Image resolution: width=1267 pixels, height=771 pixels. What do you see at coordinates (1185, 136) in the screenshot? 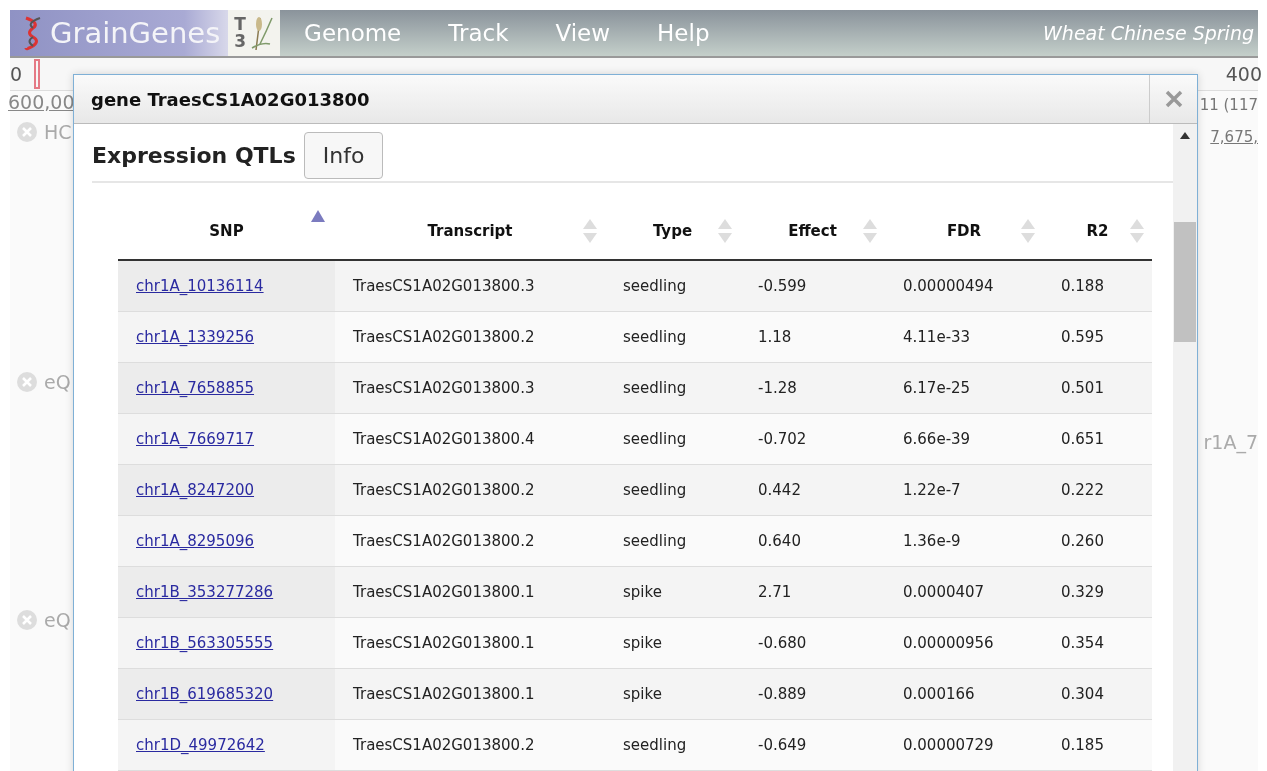
I see `scroll-up-icon` at bounding box center [1185, 136].